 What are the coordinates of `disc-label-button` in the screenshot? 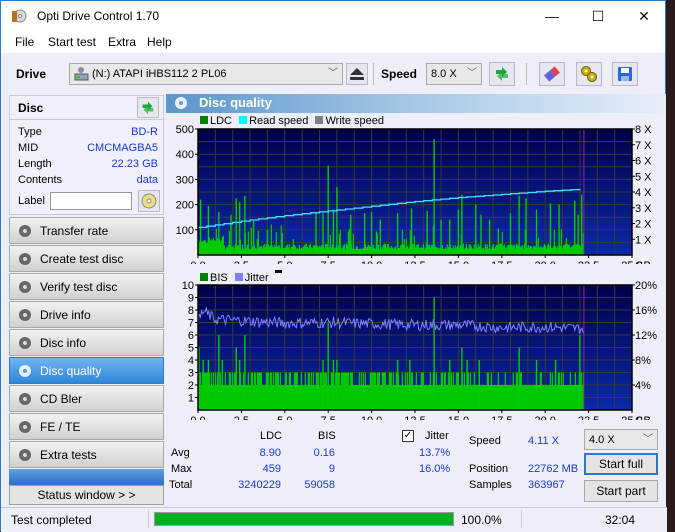 It's located at (149, 201).